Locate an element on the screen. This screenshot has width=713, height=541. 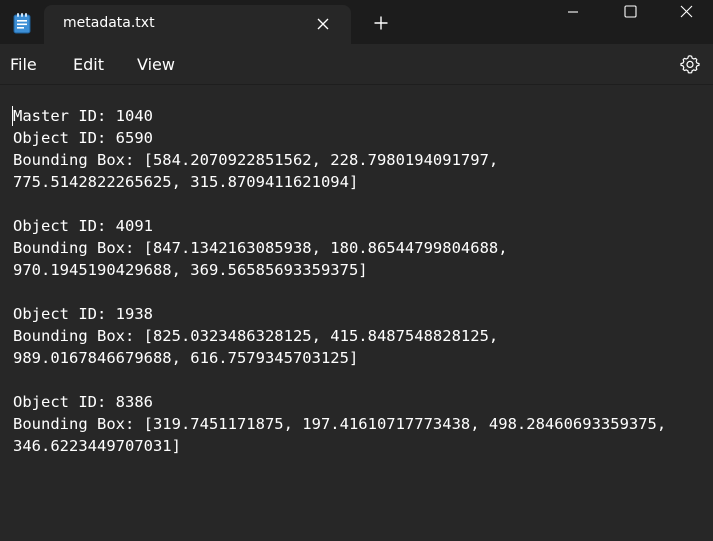
menu-file: File is located at coordinates (23, 65).